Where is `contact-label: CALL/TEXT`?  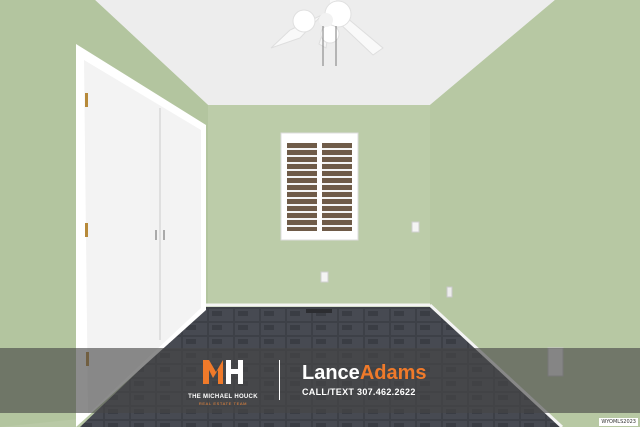
contact-label: CALL/TEXT is located at coordinates (328, 392).